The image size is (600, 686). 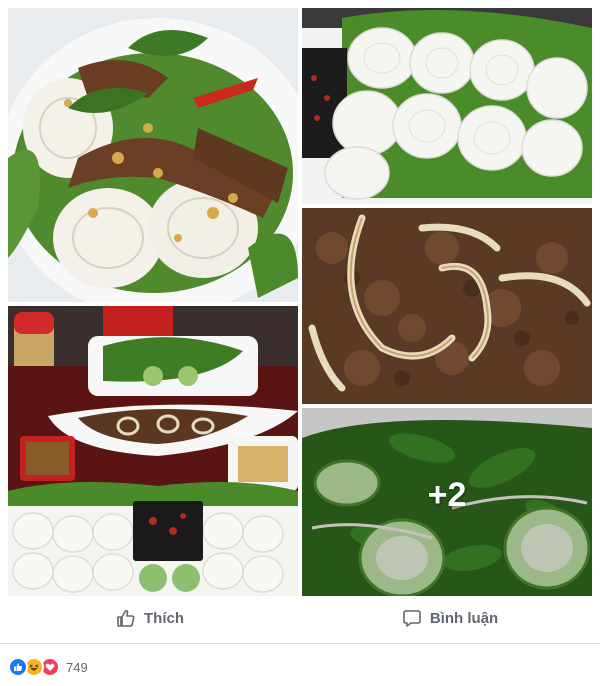 I want to click on more-photos-overlay: +2, so click(x=447, y=502).